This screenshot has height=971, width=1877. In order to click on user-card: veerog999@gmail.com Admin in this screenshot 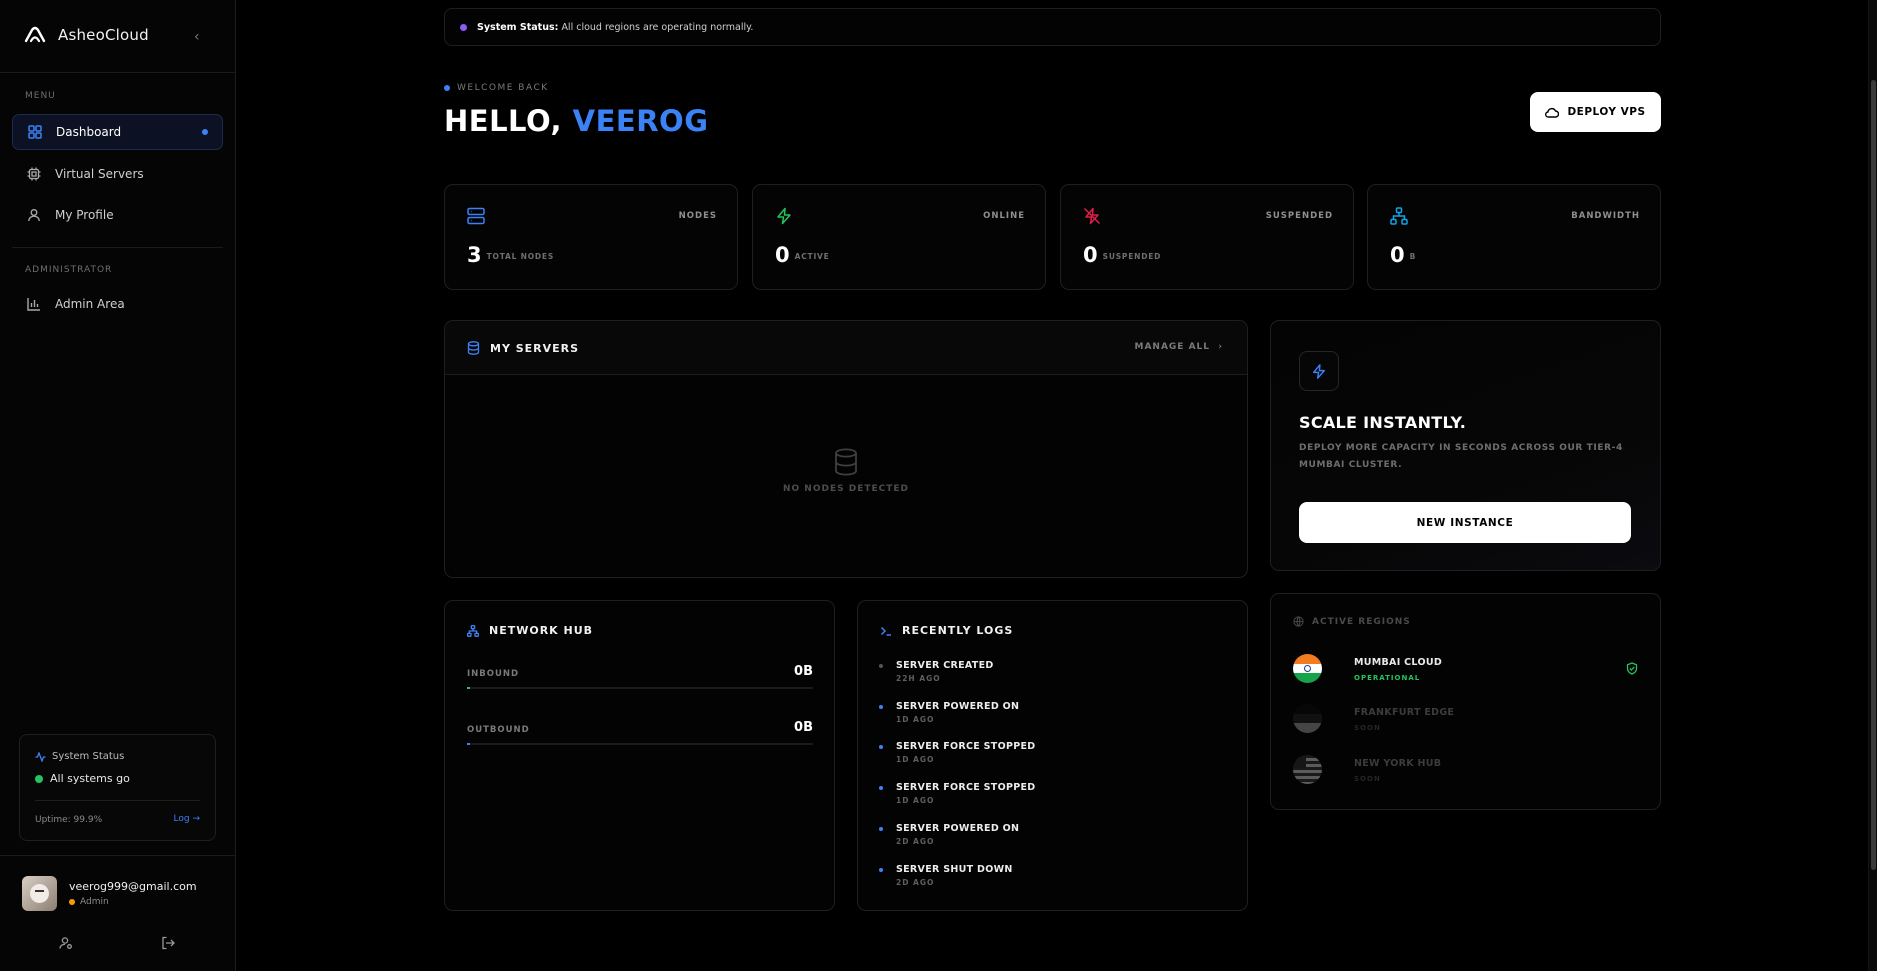, I will do `click(109, 893)`.